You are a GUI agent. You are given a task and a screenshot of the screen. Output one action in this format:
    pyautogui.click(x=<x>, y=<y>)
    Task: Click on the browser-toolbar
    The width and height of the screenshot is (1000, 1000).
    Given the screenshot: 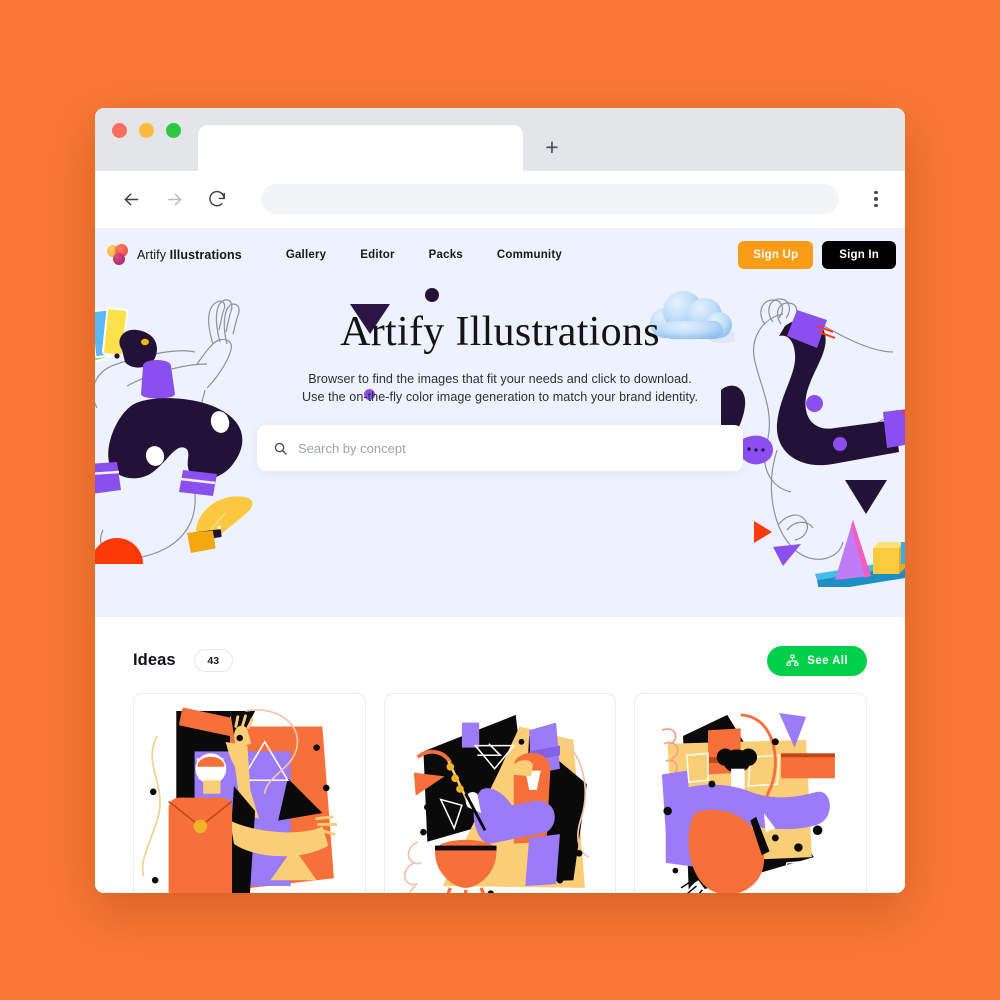 What is the action you would take?
    pyautogui.click(x=500, y=199)
    